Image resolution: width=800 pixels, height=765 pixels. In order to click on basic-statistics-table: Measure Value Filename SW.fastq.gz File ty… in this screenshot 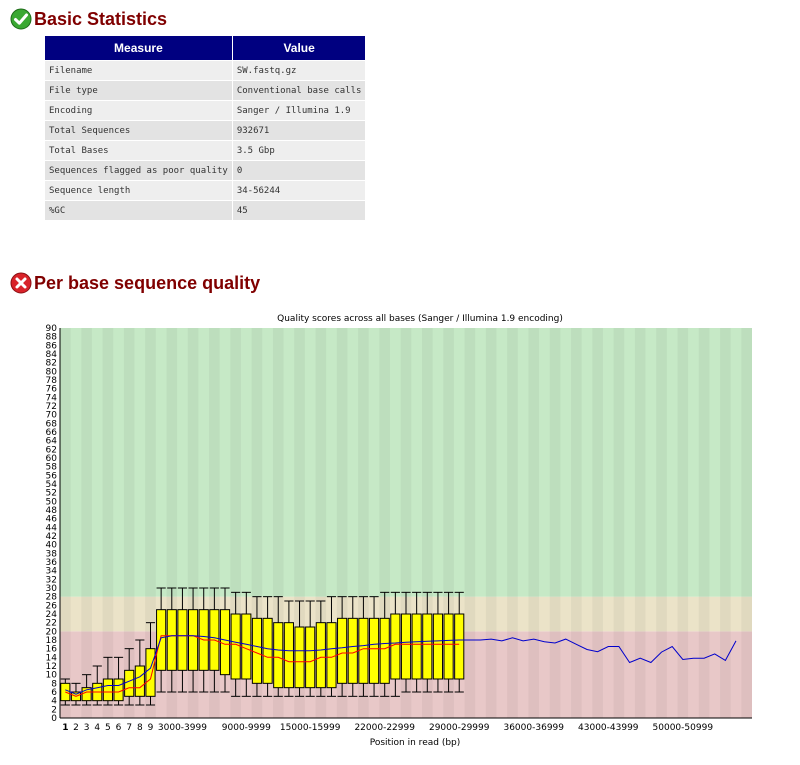, I will do `click(205, 128)`.